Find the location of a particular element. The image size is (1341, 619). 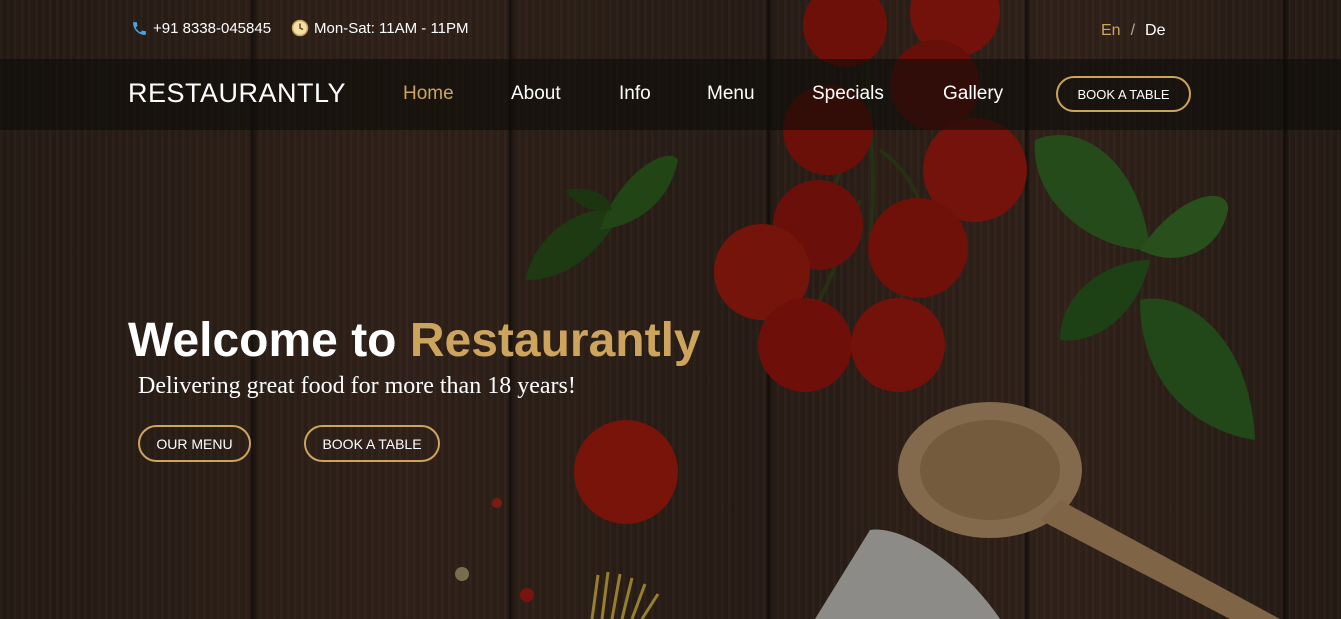

opening-hours: Mon-Sat: 11AM - 11PM is located at coordinates (391, 28).